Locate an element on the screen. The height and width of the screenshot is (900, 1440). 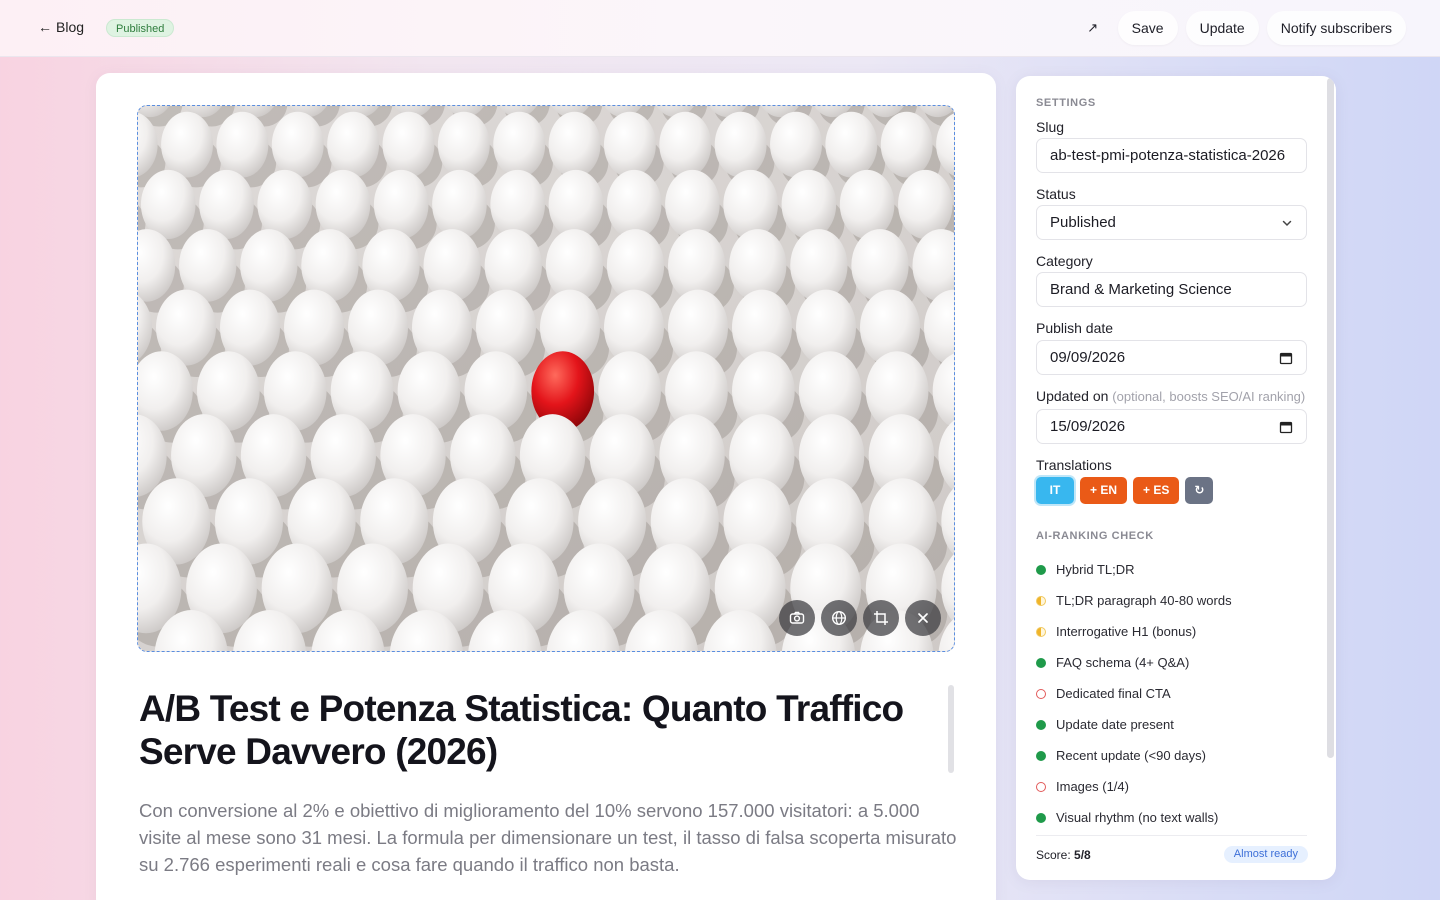
open-external-button: ↗ is located at coordinates (1093, 28).